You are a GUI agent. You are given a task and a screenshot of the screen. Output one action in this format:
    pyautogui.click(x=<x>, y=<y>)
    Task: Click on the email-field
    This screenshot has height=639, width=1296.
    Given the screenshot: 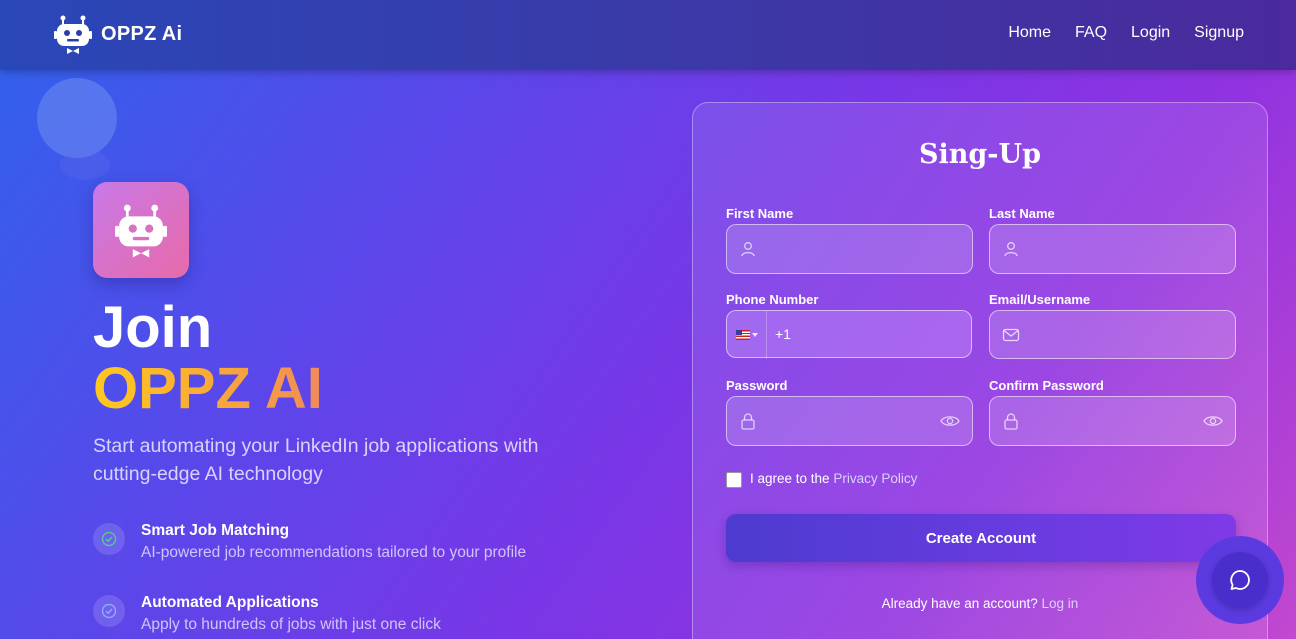 What is the action you would take?
    pyautogui.click(x=1112, y=334)
    